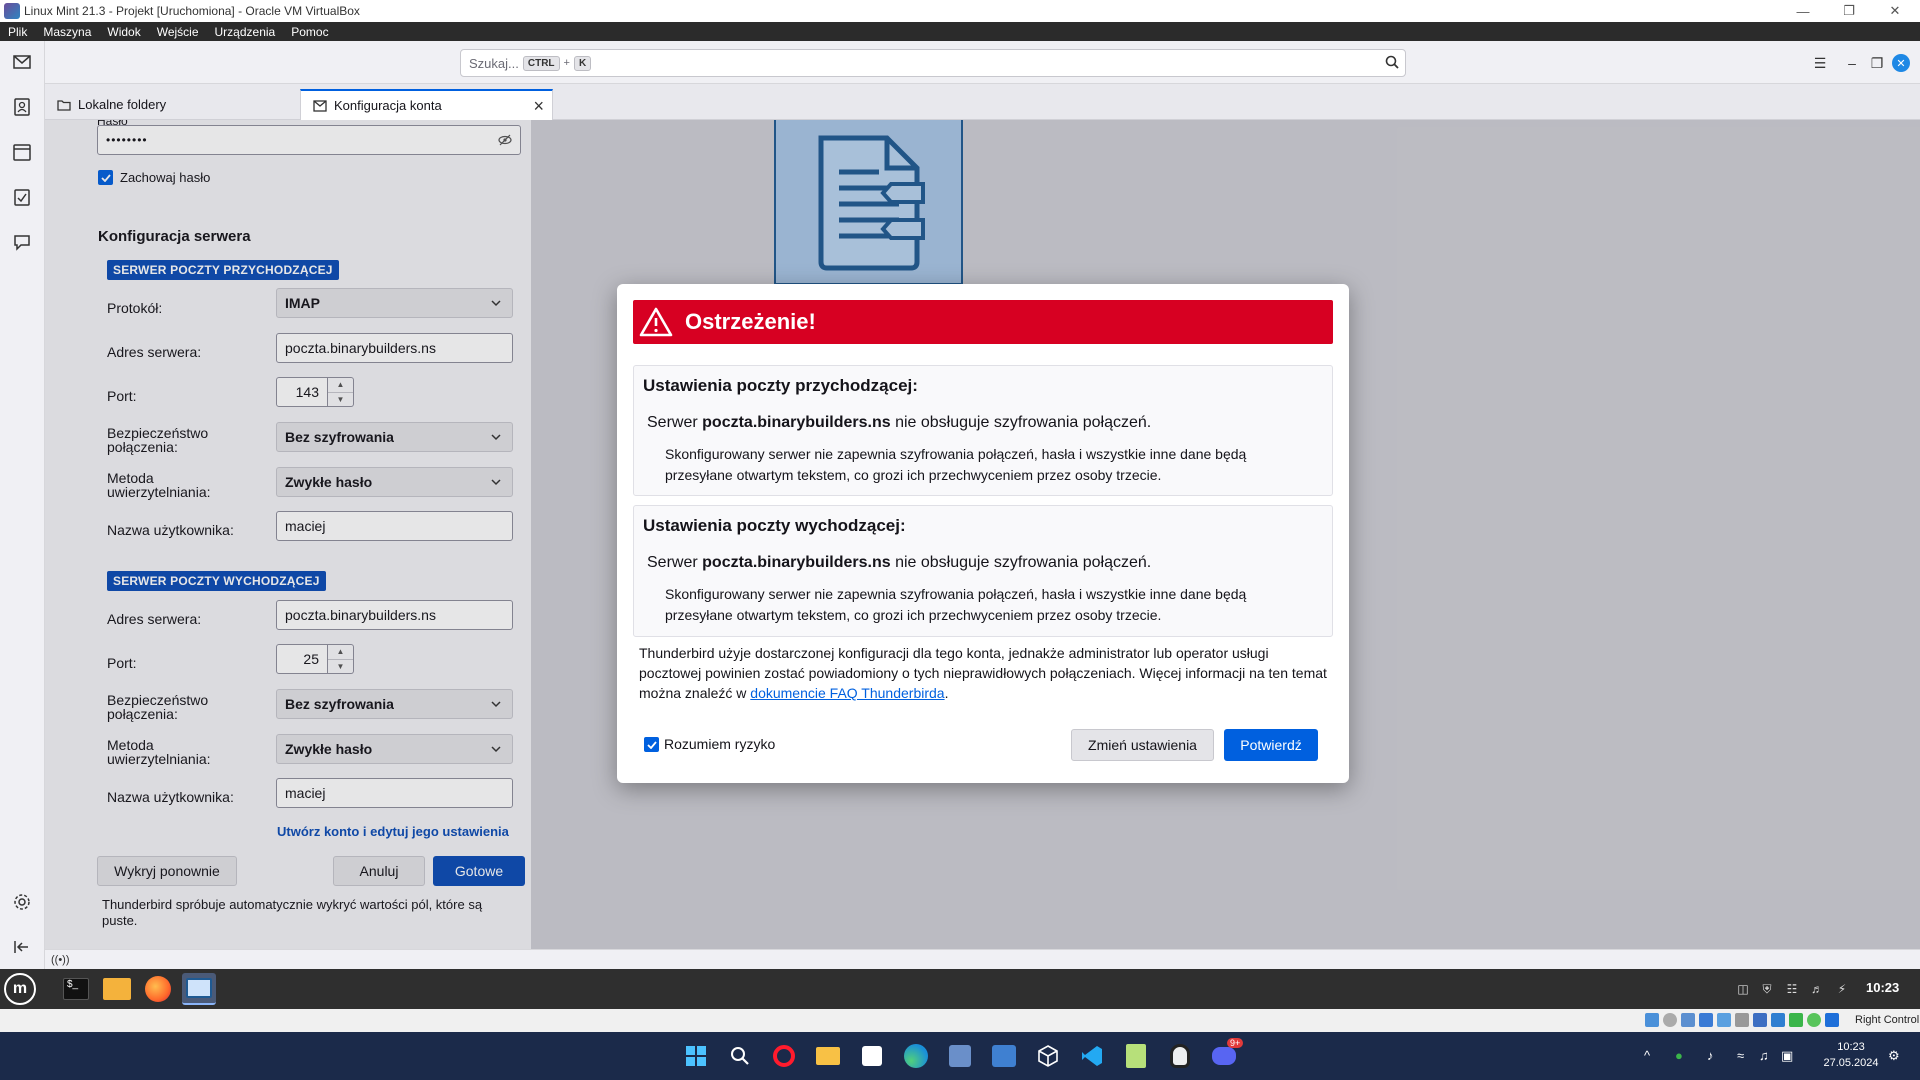 This screenshot has height=1080, width=1920. I want to click on discord-icon: 9+, so click(1226, 1054).